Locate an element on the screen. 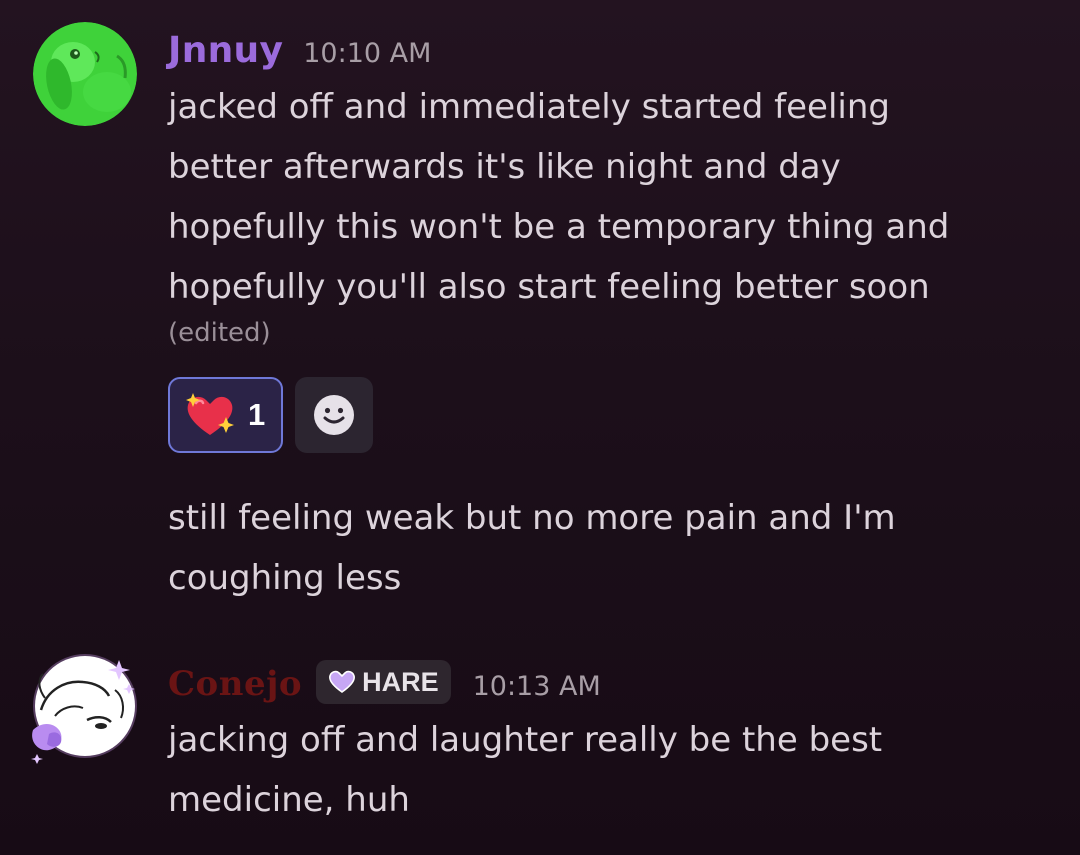  purple-heart-icon is located at coordinates (342, 681).